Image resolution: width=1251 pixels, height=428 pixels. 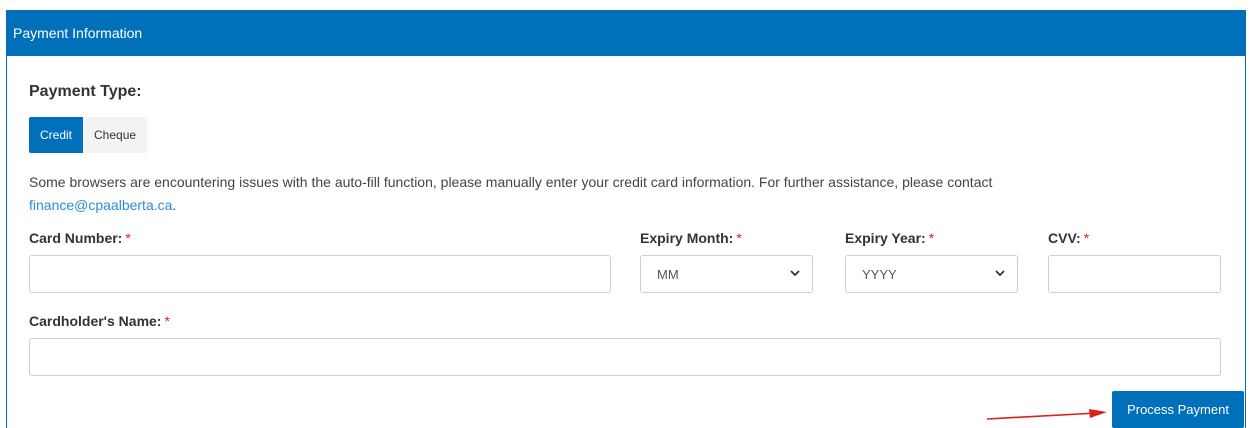 I want to click on card-number-label-text: Card Number:, so click(x=76, y=238).